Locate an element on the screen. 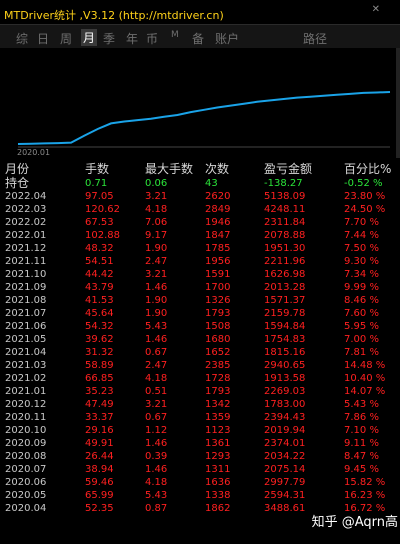 The height and width of the screenshot is (544, 400). tab-7: M is located at coordinates (175, 35).